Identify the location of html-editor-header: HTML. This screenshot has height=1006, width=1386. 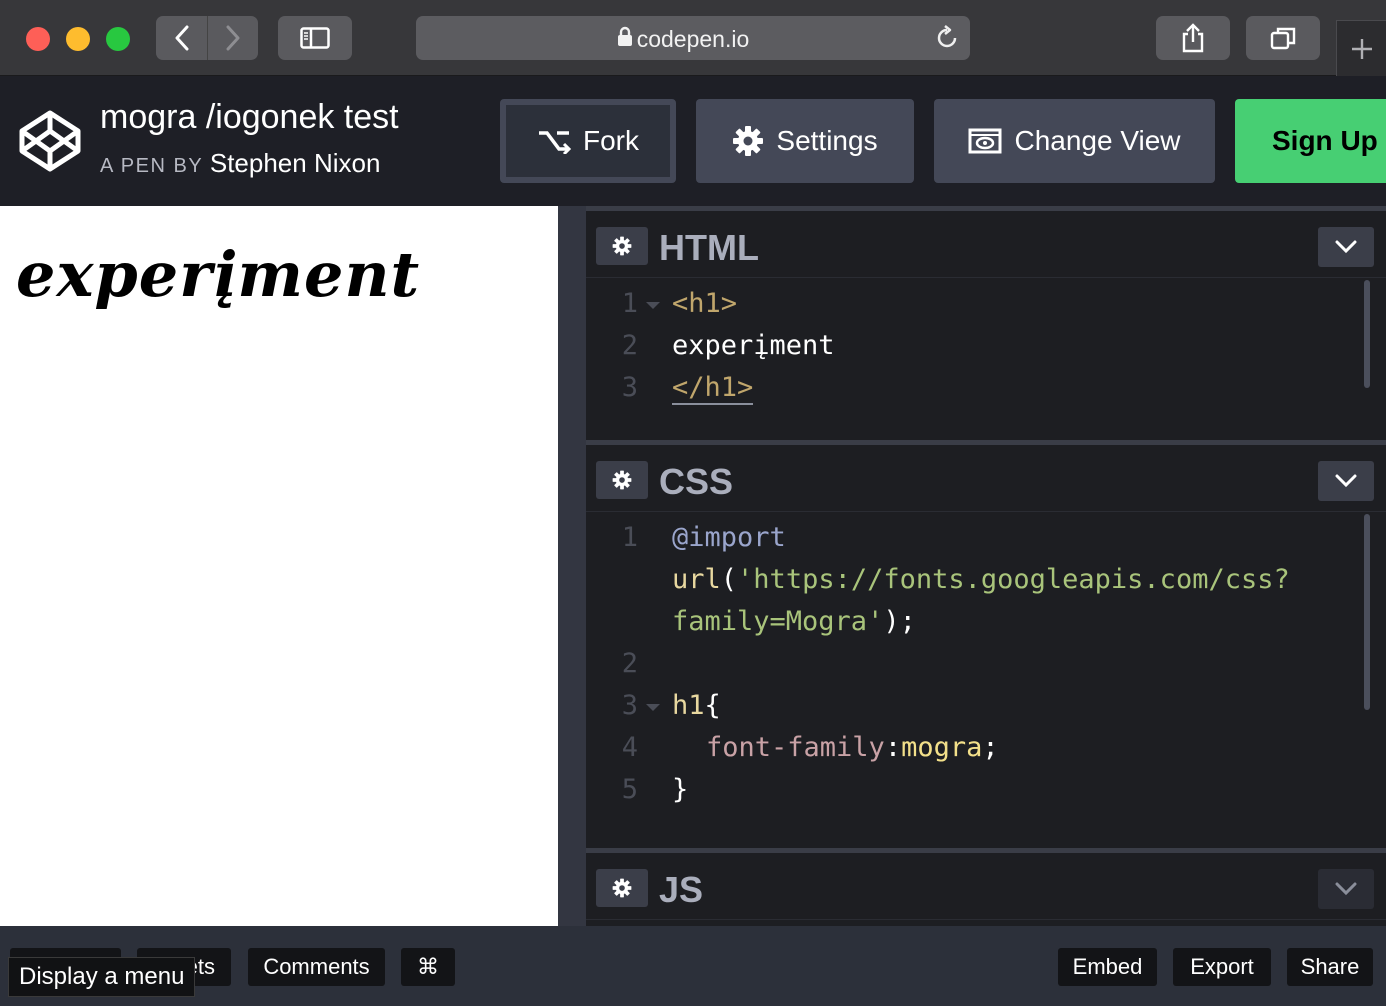
(986, 242).